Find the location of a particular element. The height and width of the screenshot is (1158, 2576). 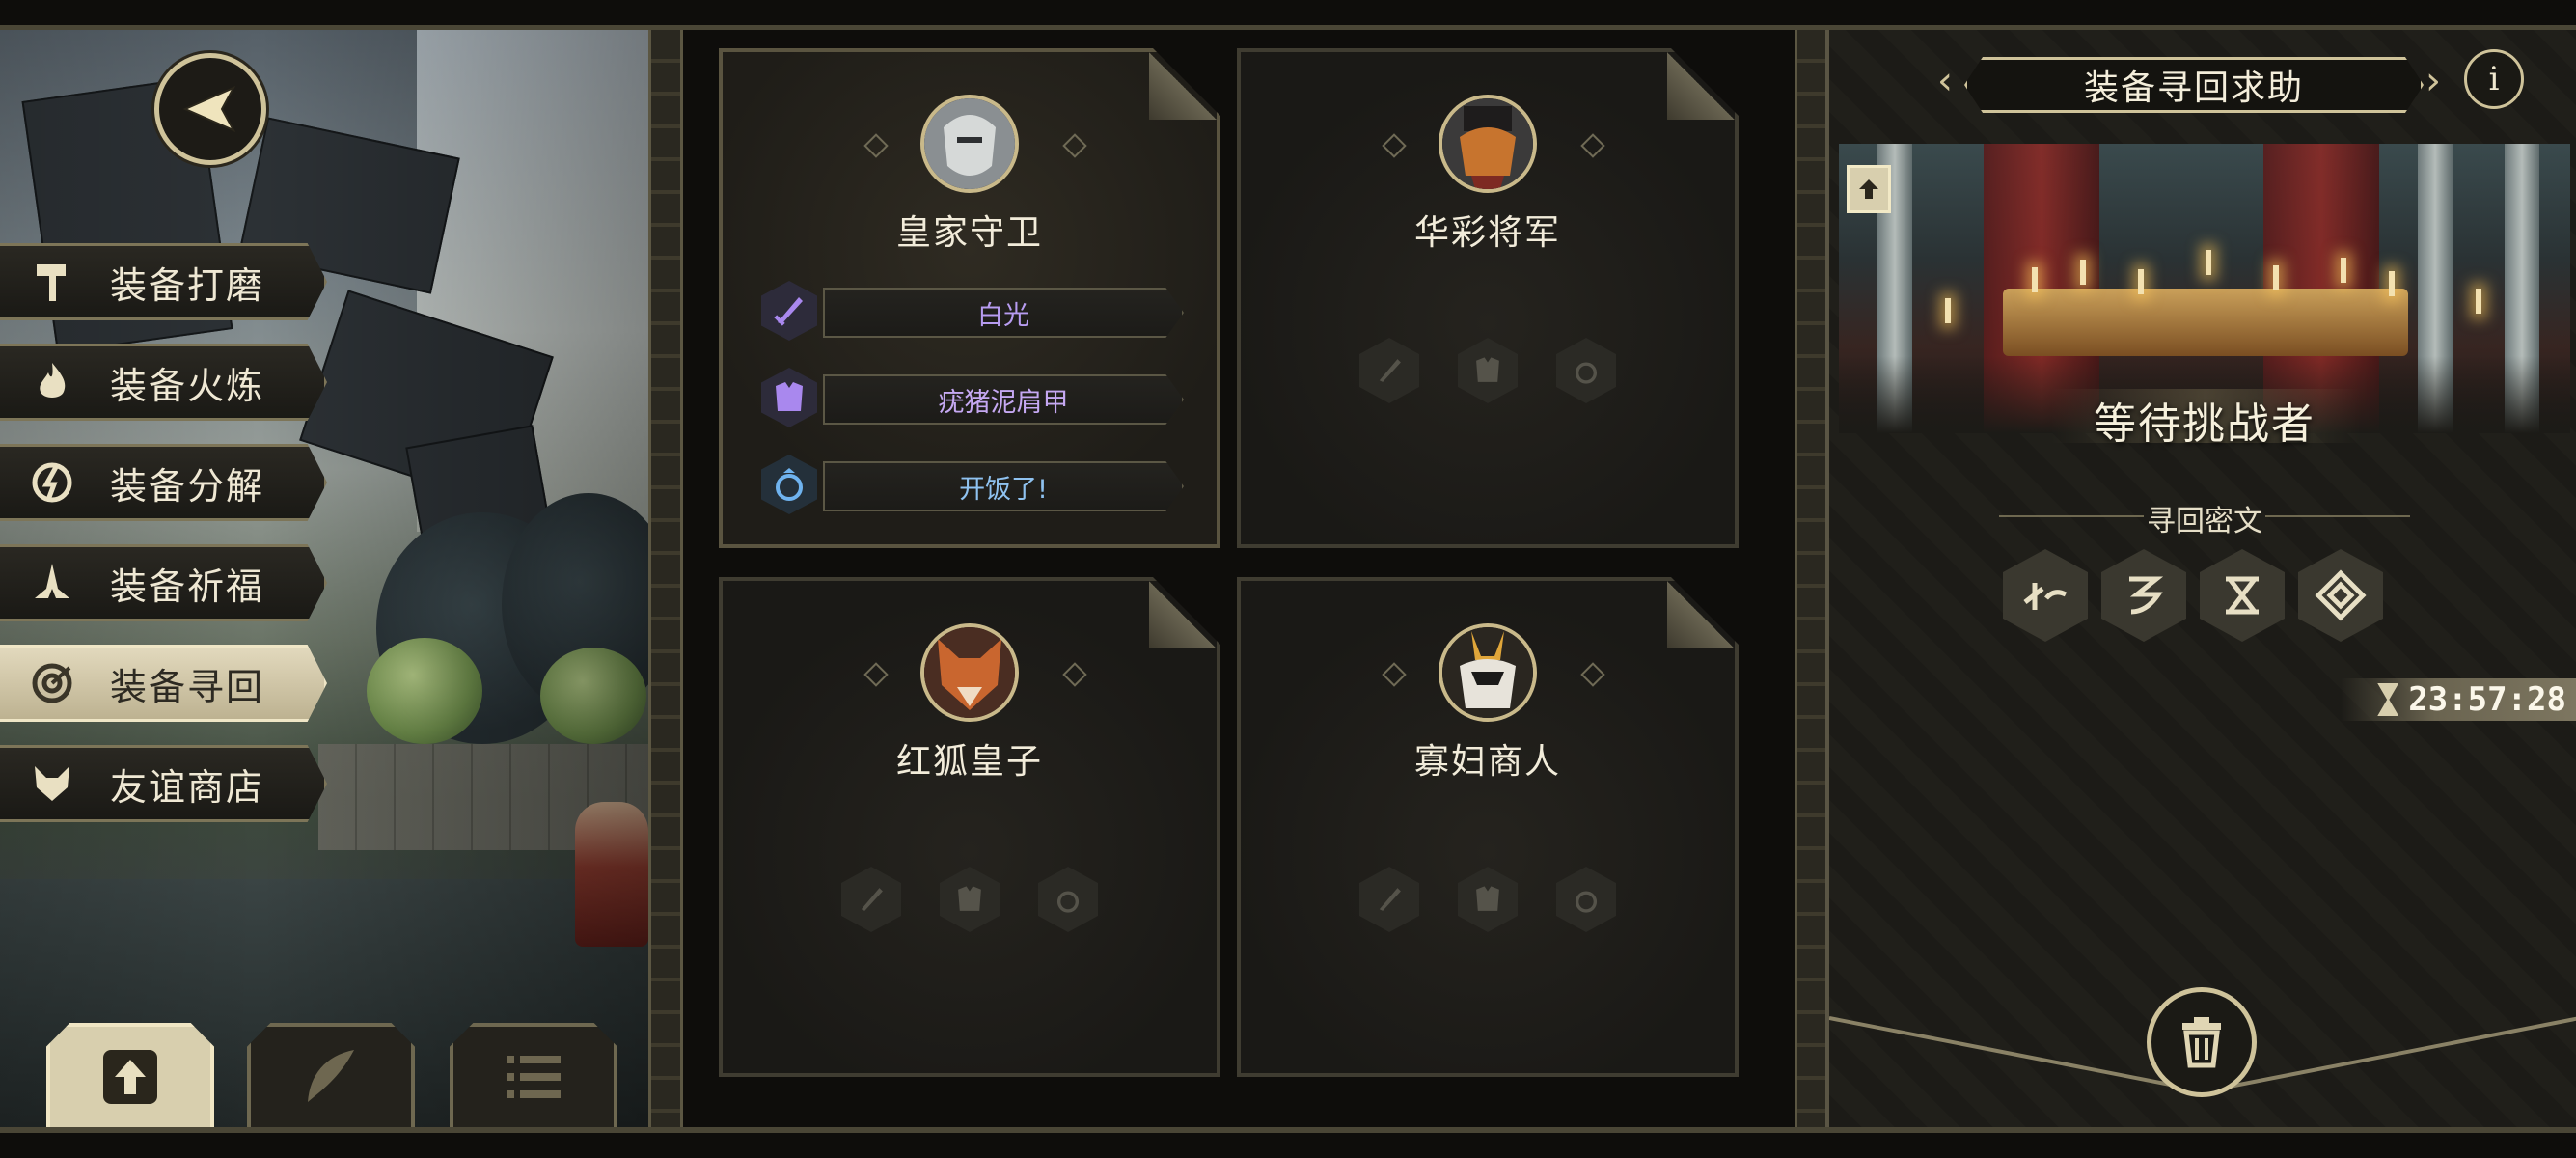

rune-2-icon is located at coordinates (2146, 595).